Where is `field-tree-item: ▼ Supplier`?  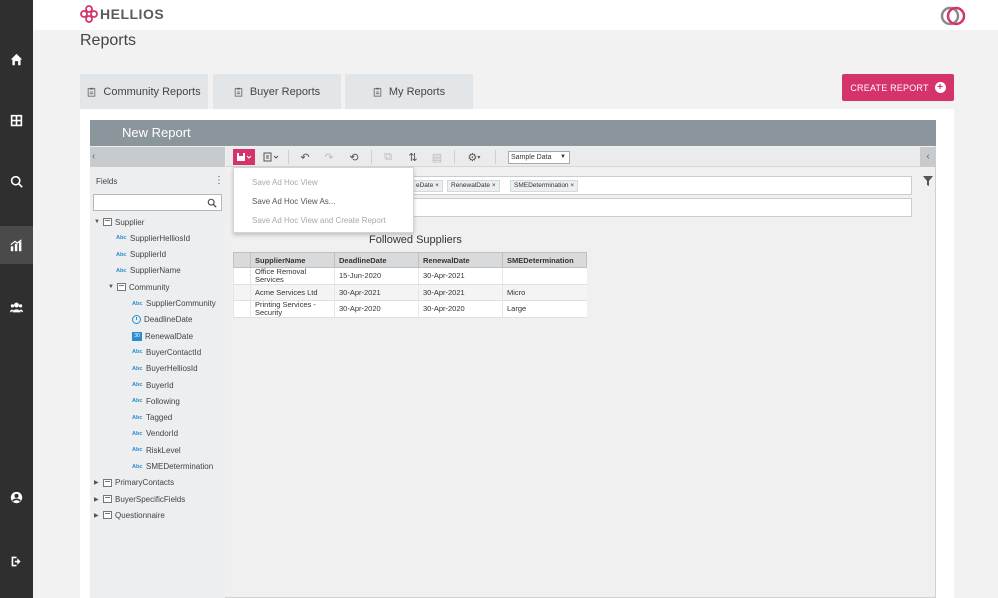 field-tree-item: ▼ Supplier is located at coordinates (119, 222).